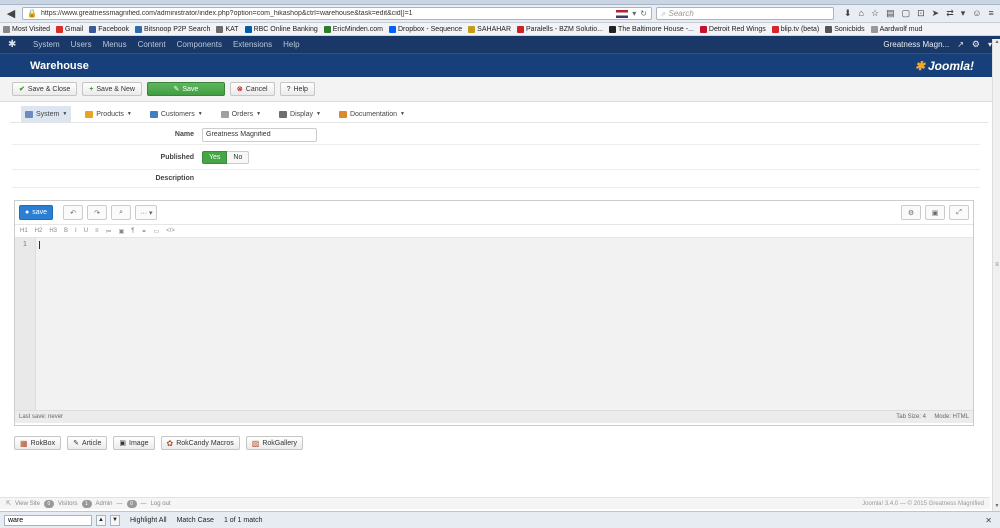 This screenshot has height=528, width=1000. I want to click on bookmark-item: Gmail, so click(69, 29).